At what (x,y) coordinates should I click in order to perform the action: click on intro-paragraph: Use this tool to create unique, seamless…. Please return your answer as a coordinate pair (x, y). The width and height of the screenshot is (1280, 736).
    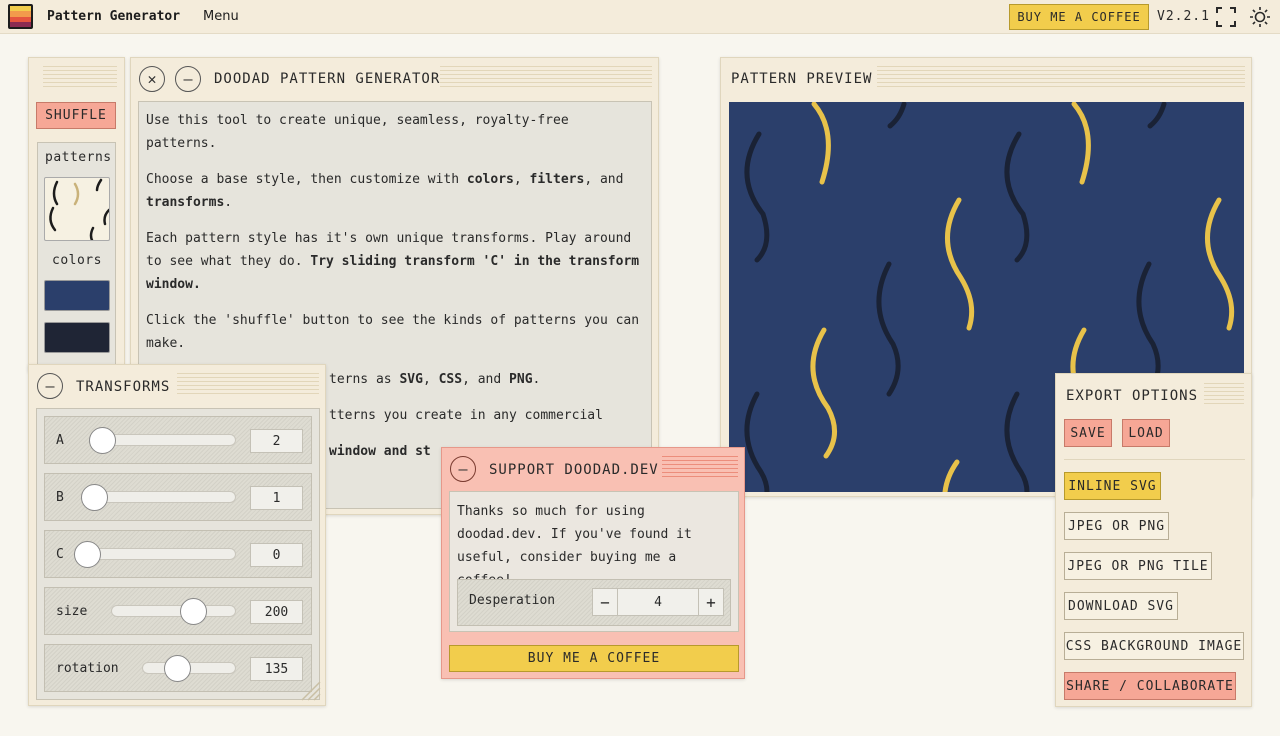
    Looking at the image, I should click on (357, 132).